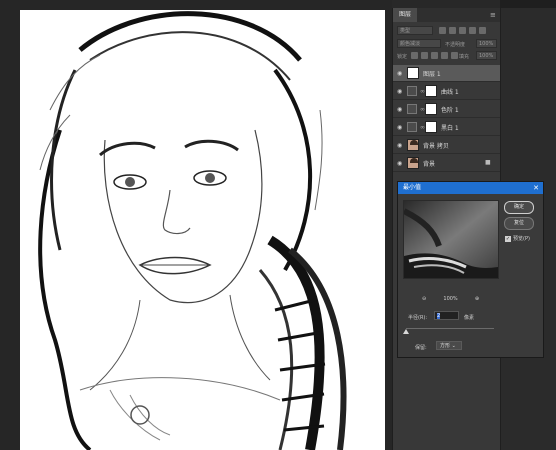 This screenshot has width=556, height=450. I want to click on layer-name: 黑白 1, so click(450, 128).